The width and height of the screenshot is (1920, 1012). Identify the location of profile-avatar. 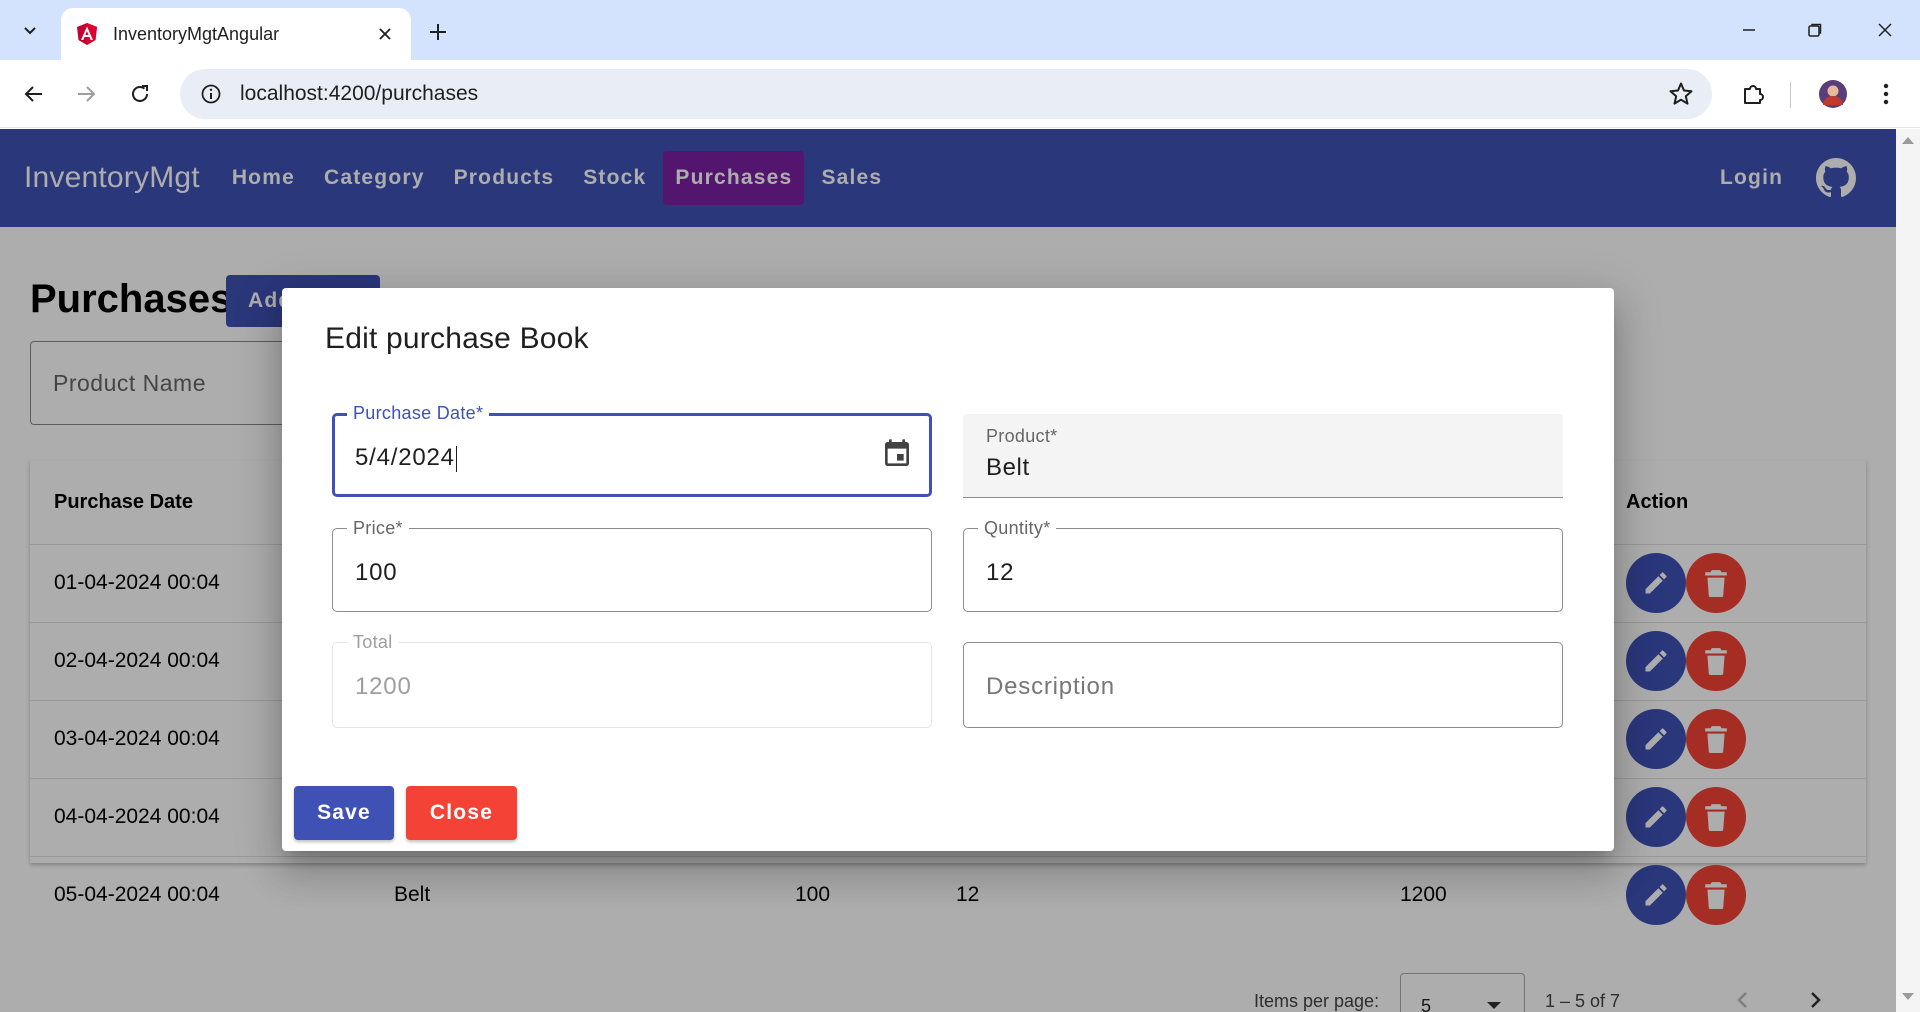
(1833, 94).